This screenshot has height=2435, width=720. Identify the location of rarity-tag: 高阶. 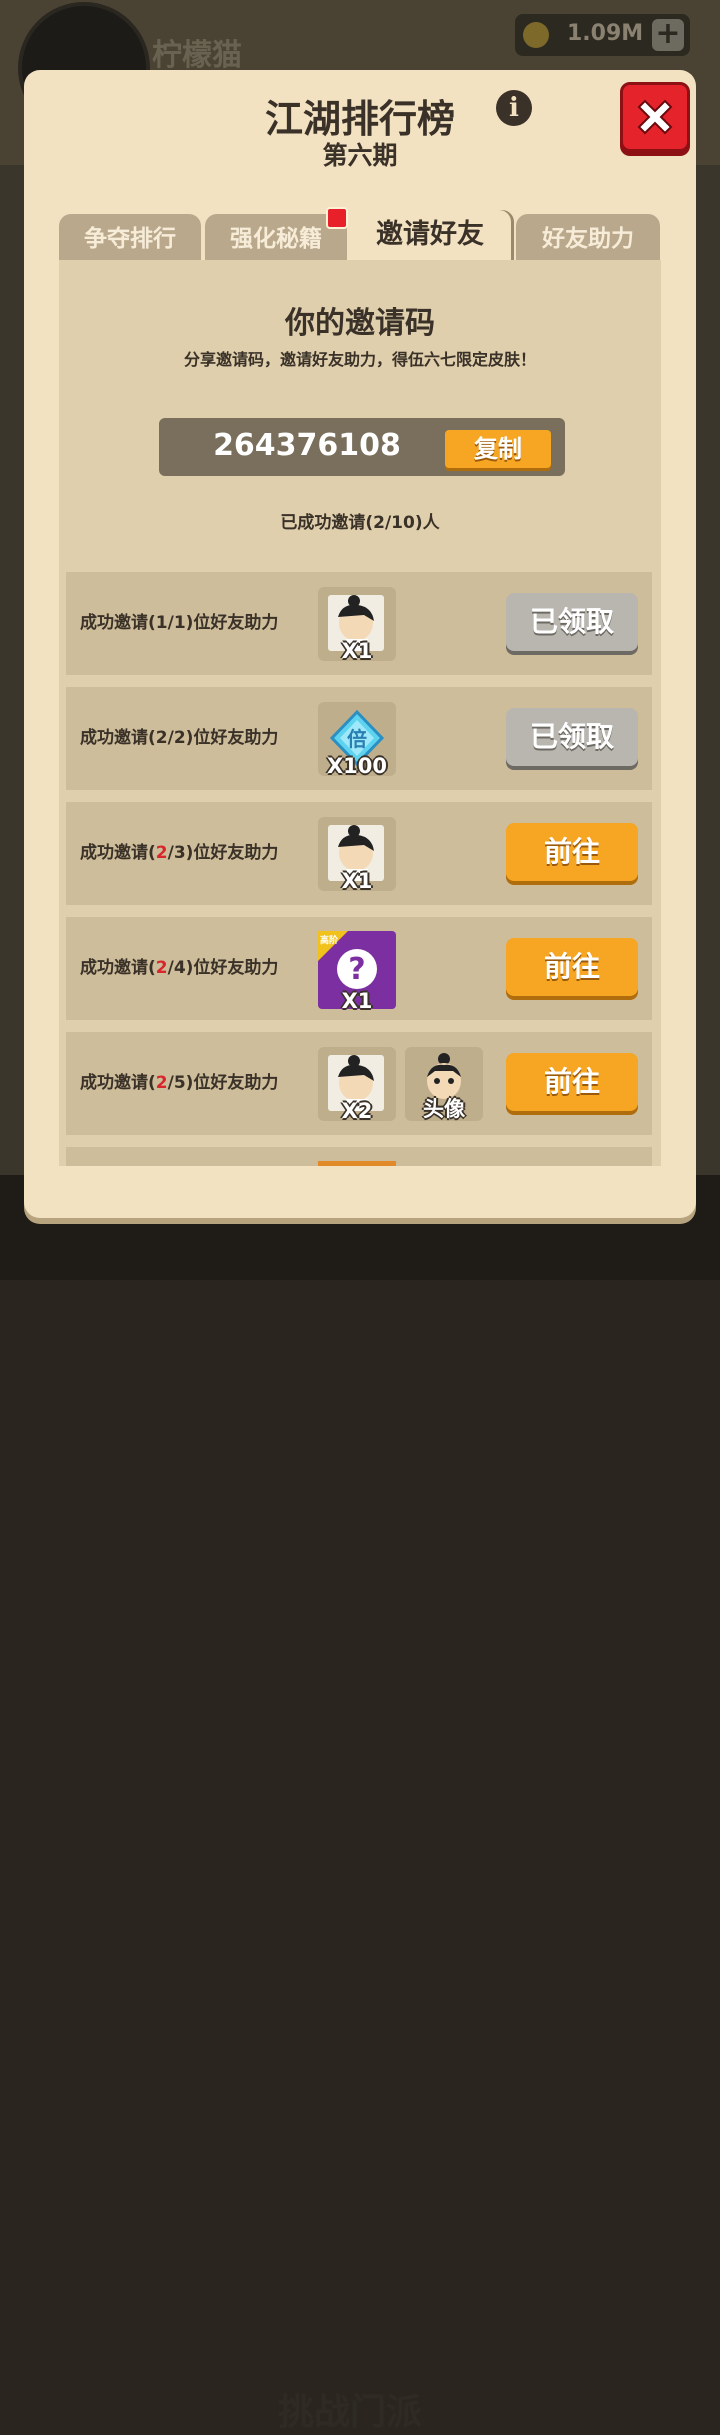
(329, 941).